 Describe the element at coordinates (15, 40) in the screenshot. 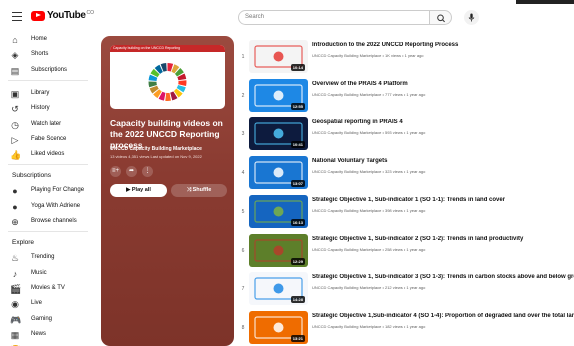

I see `home-icon: ⌂` at that location.